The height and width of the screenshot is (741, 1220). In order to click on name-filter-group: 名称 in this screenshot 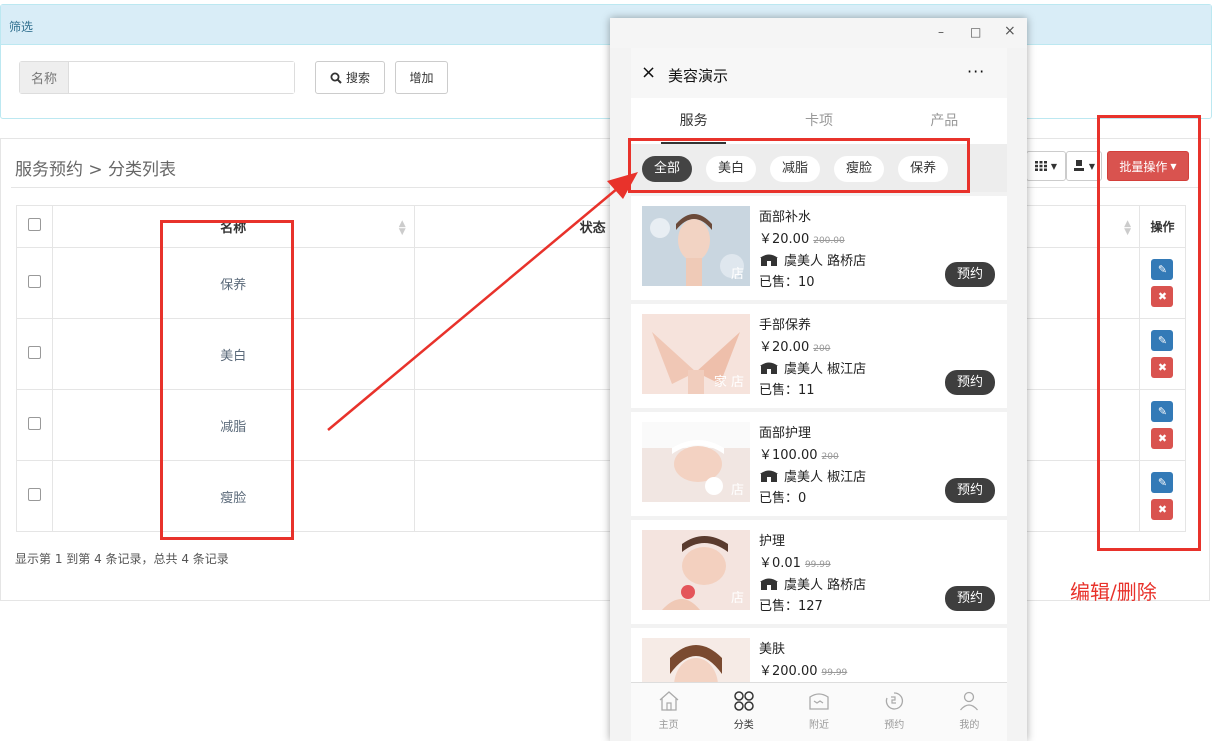, I will do `click(157, 77)`.